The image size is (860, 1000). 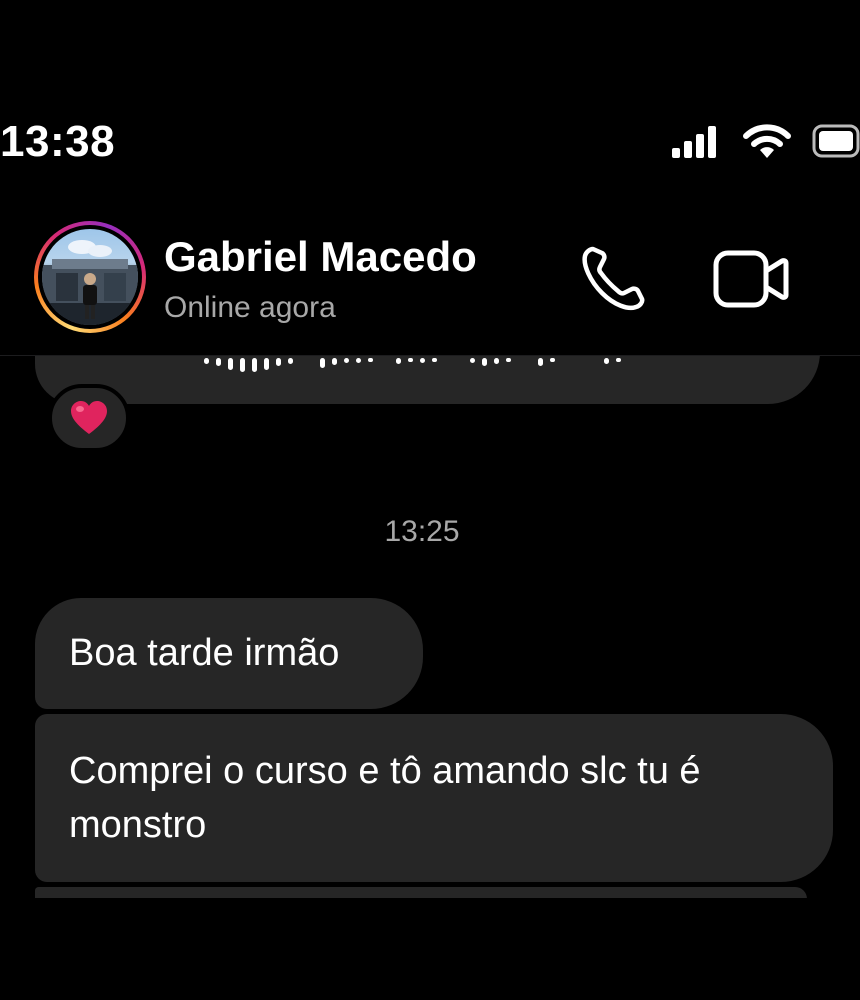 I want to click on avatar-story-ring, so click(x=90, y=277).